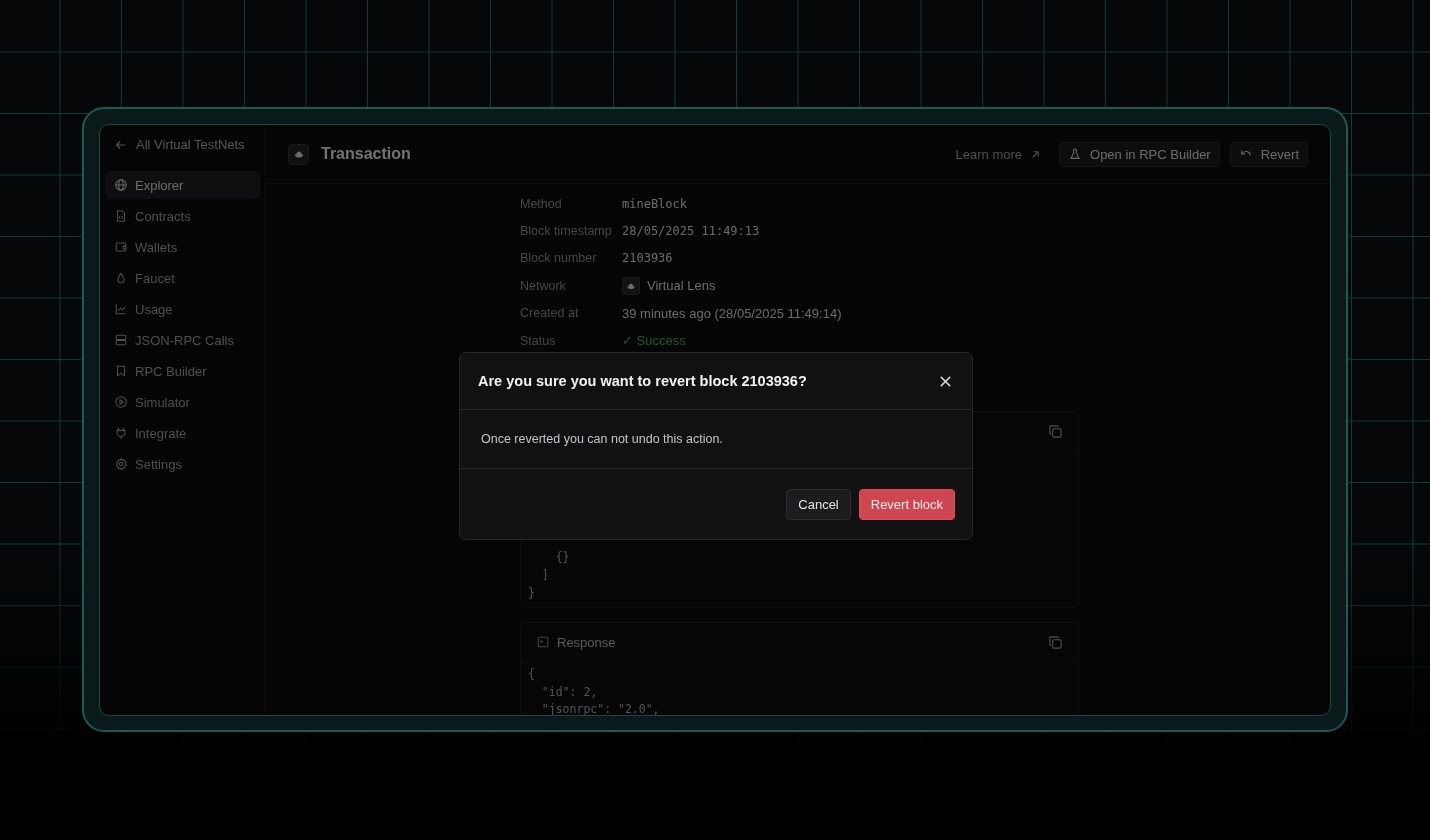 The image size is (1430, 840). What do you see at coordinates (538, 340) in the screenshot?
I see `detail-label: Status` at bounding box center [538, 340].